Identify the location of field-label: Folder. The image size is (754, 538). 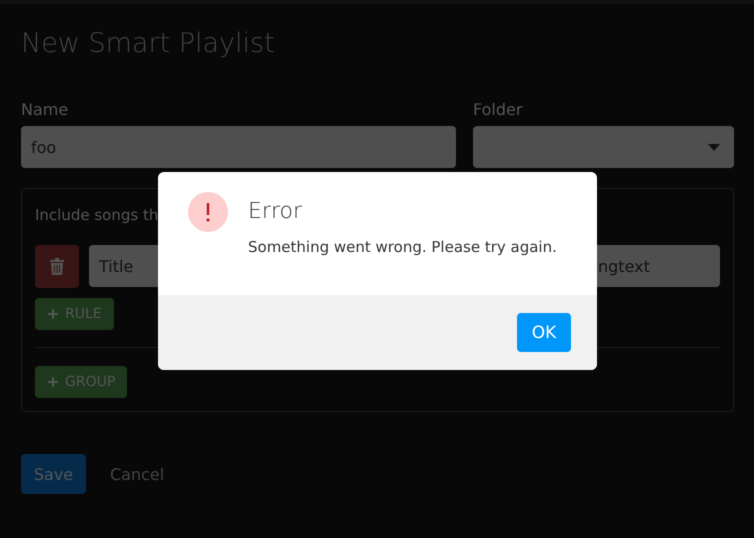
(498, 109).